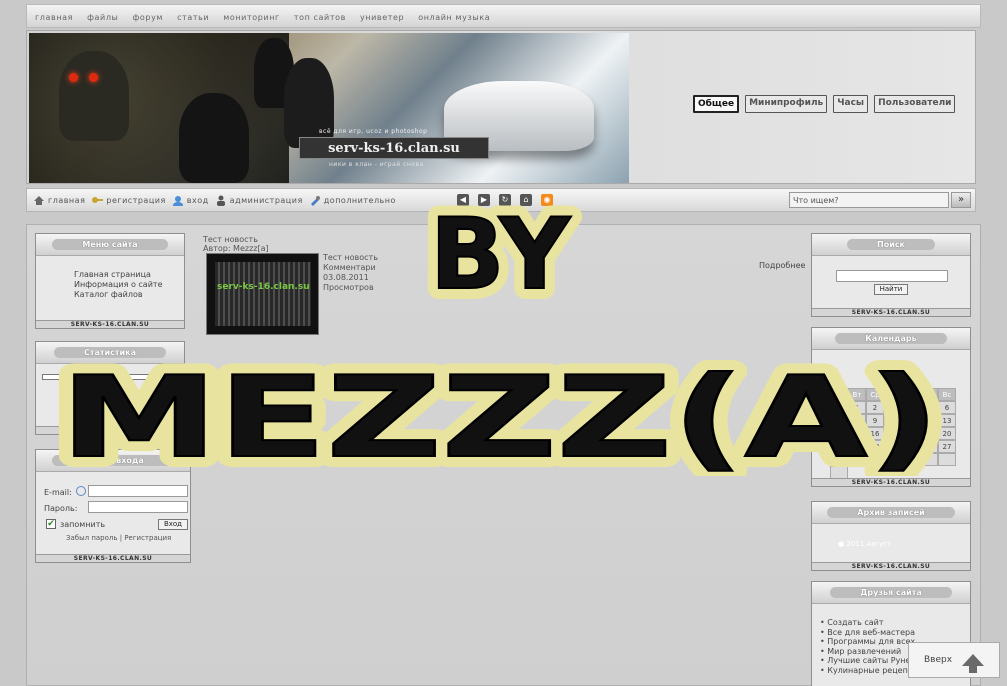 Image resolution: width=1007 pixels, height=686 pixels. Describe the element at coordinates (454, 17) in the screenshot. I see `top-menu-item: онлайн музыка` at that location.